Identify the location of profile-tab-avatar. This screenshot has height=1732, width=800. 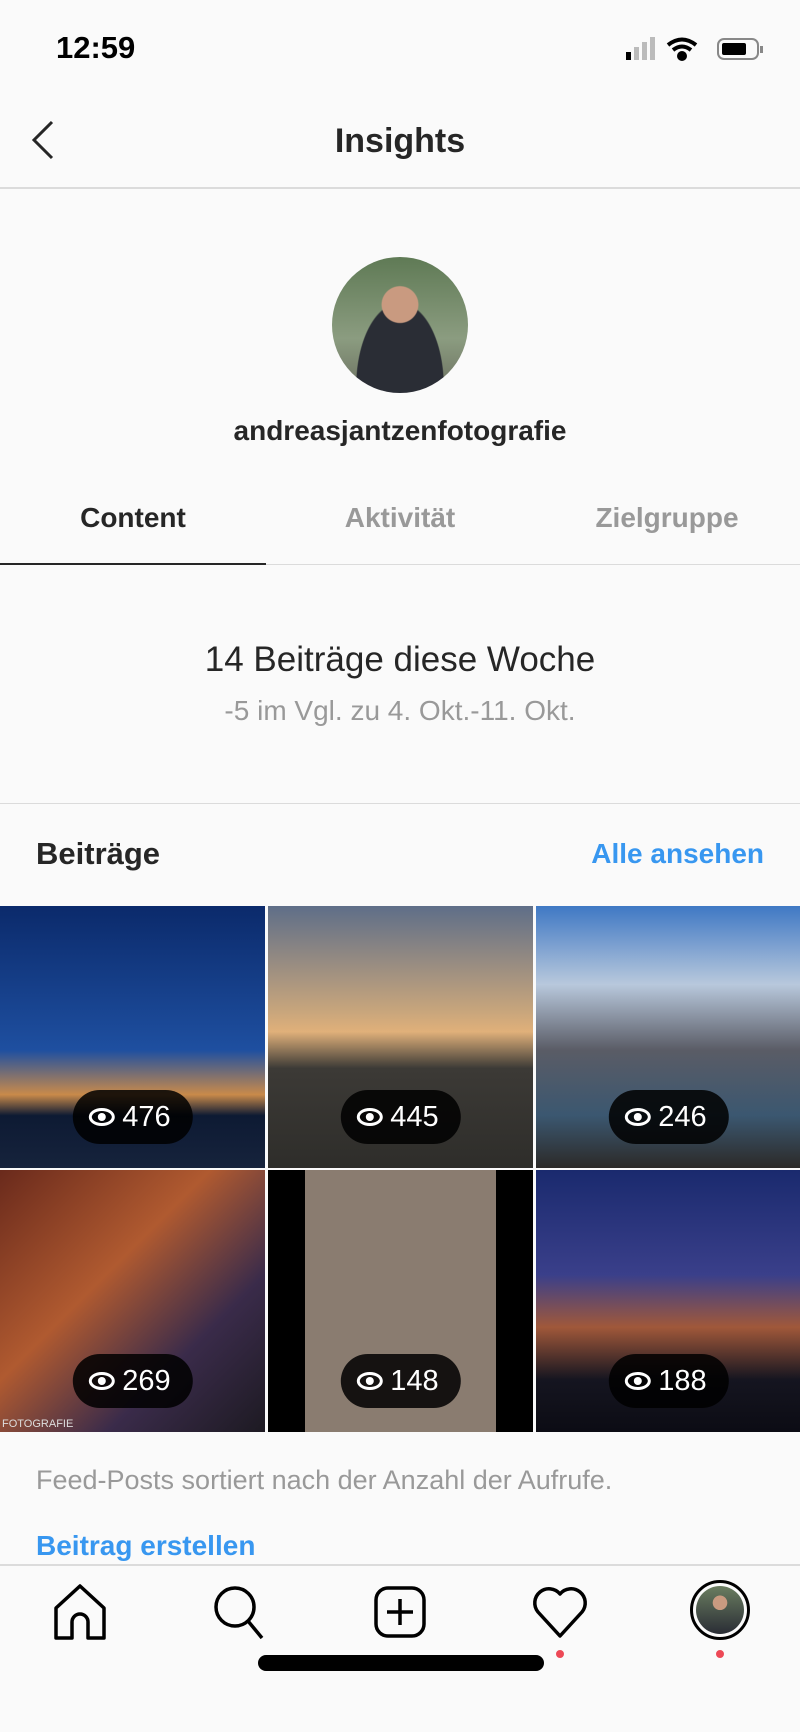
(720, 1610).